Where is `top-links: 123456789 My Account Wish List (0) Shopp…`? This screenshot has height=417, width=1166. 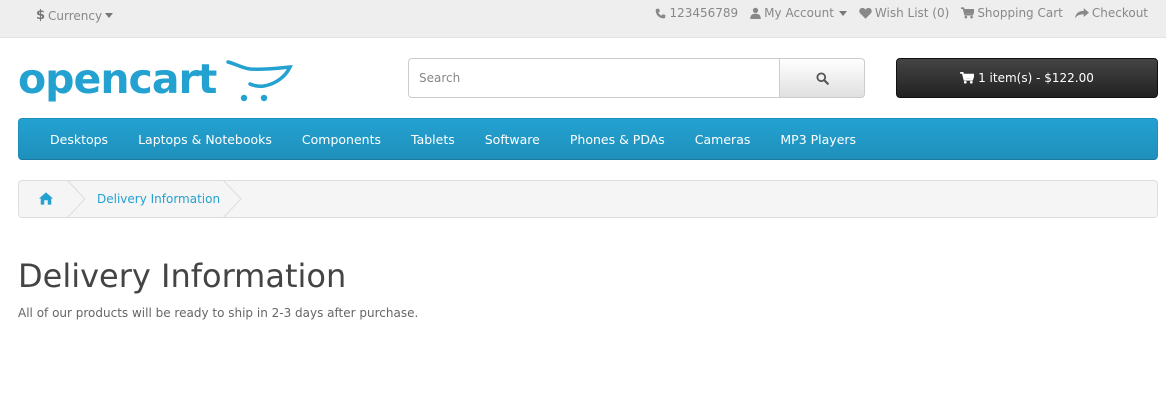 top-links: 123456789 My Account Wish List (0) Shopp… is located at coordinates (895, 13).